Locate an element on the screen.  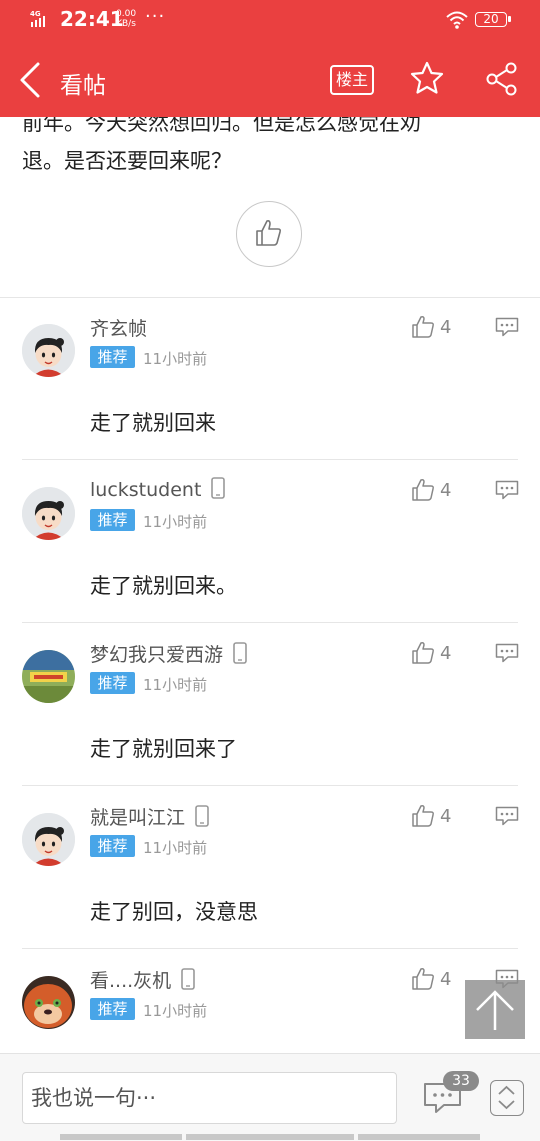
comment-item: 梦幻我只爱西游推荐 11小时前 4 走了就别回来了 is located at coordinates (270, 704).